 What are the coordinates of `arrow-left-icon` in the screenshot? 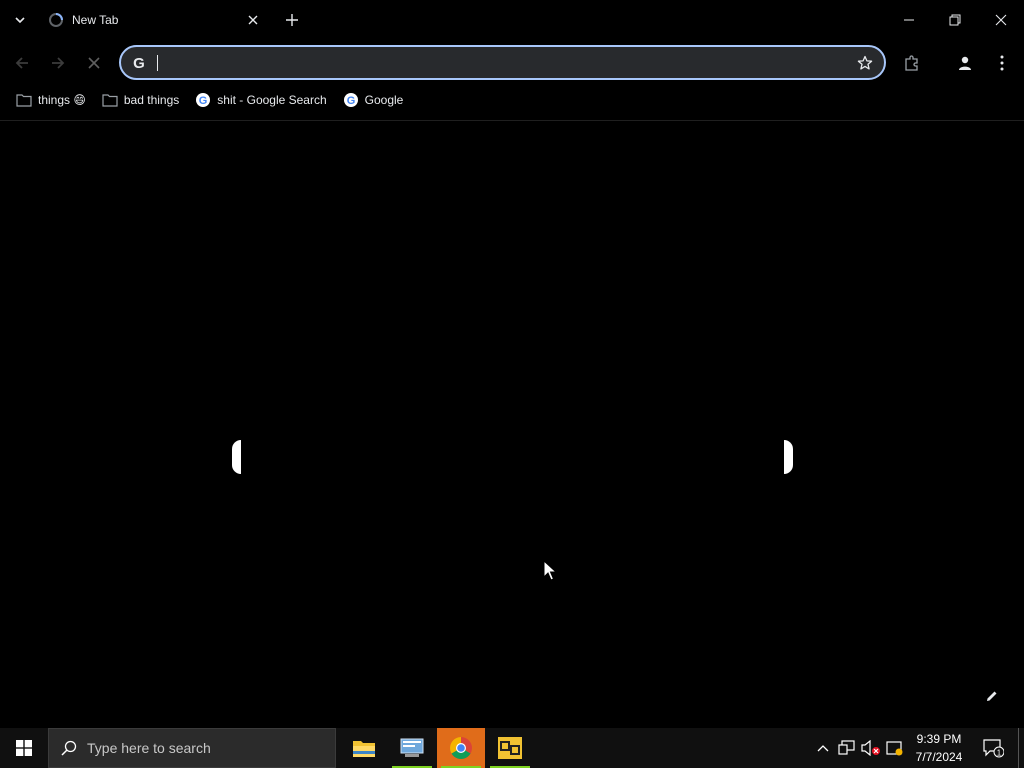 It's located at (21, 63).